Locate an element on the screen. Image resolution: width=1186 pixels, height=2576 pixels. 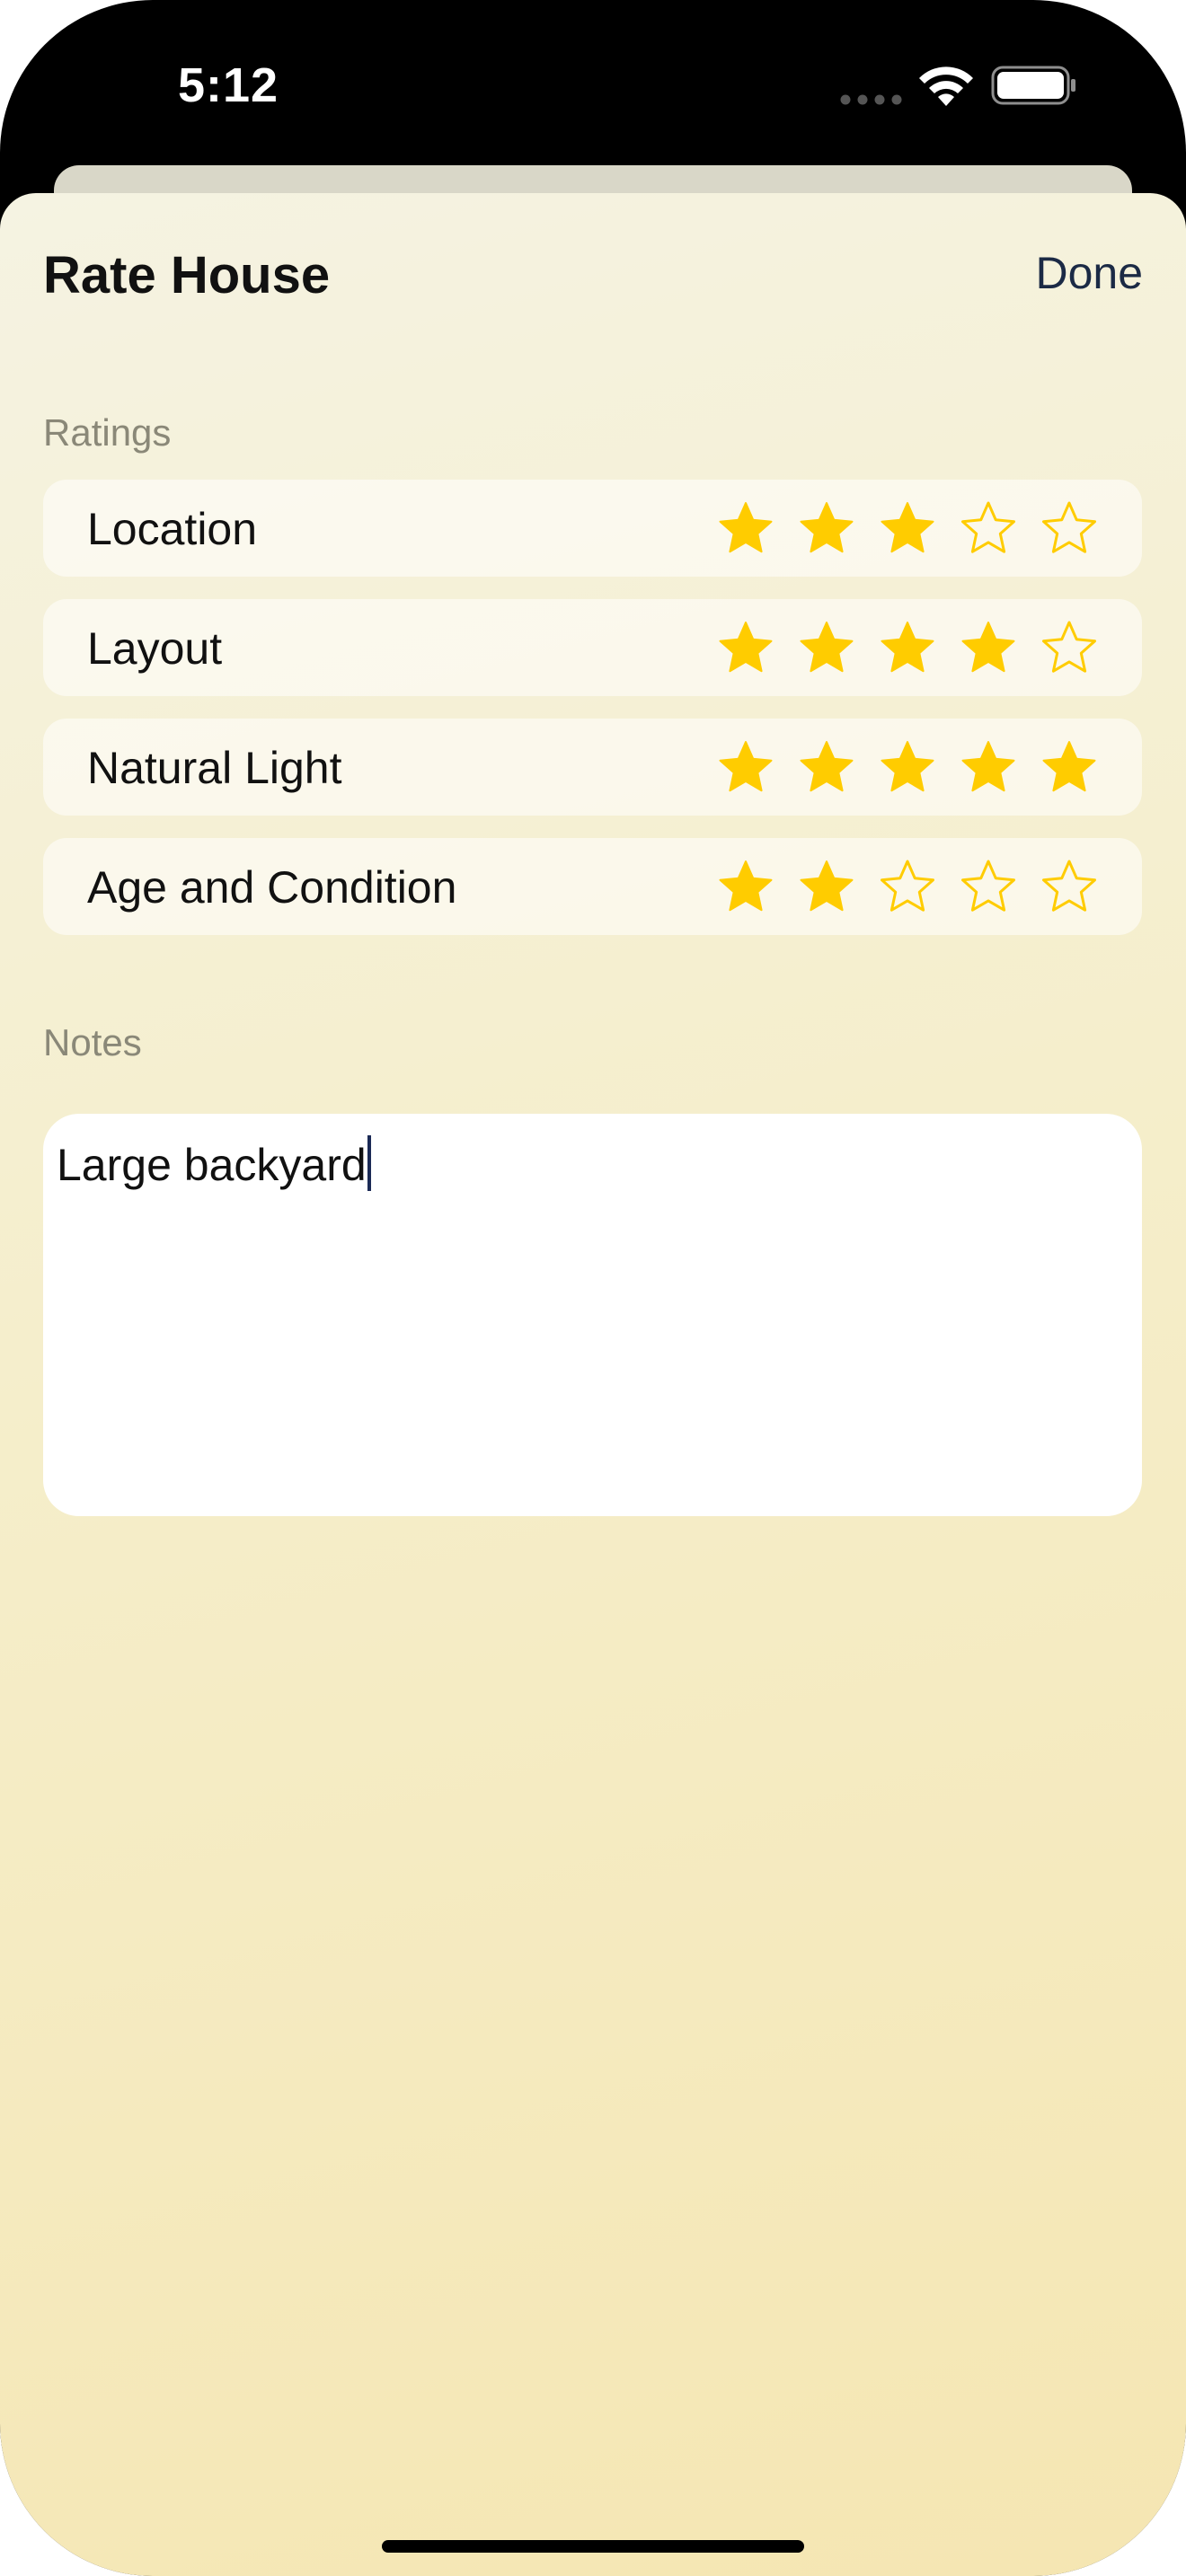
wifi-icon is located at coordinates (946, 86).